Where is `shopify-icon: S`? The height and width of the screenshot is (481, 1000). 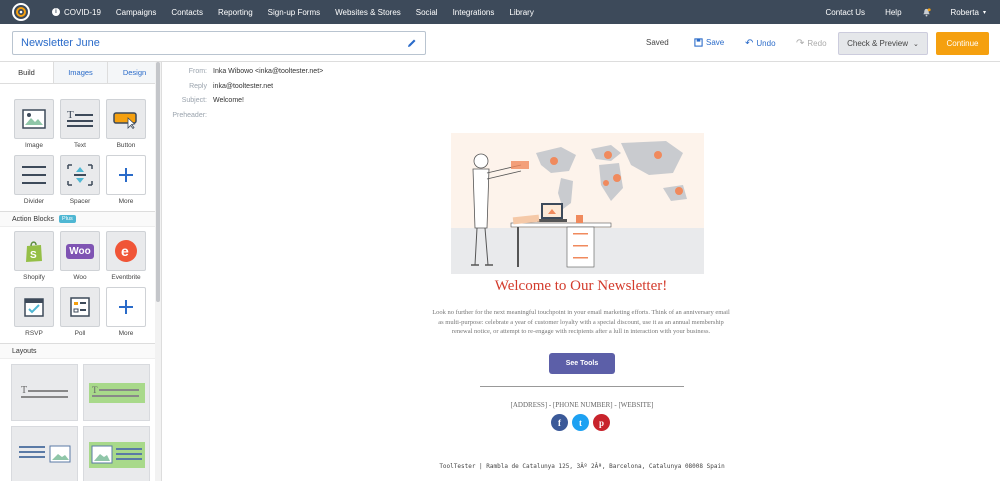 shopify-icon: S is located at coordinates (34, 251).